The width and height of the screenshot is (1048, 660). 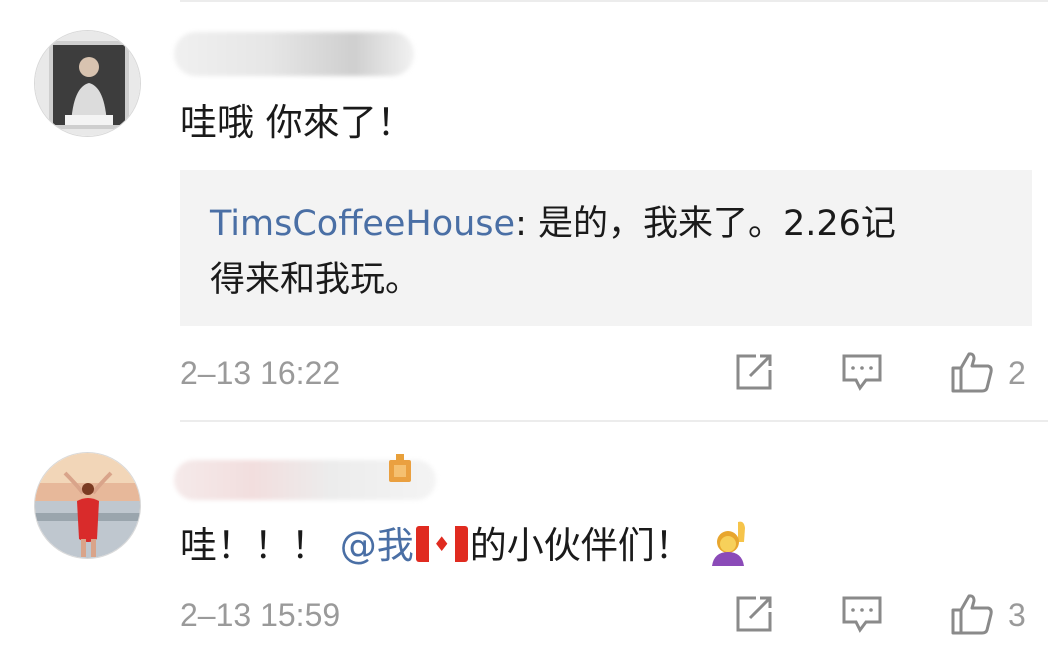 I want to click on like-count: 3, so click(x=1017, y=615).